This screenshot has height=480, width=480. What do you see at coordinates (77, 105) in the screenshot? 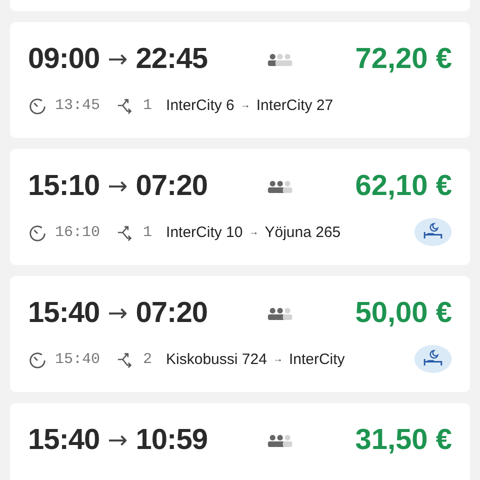
I see `duration-text: 13:45` at bounding box center [77, 105].